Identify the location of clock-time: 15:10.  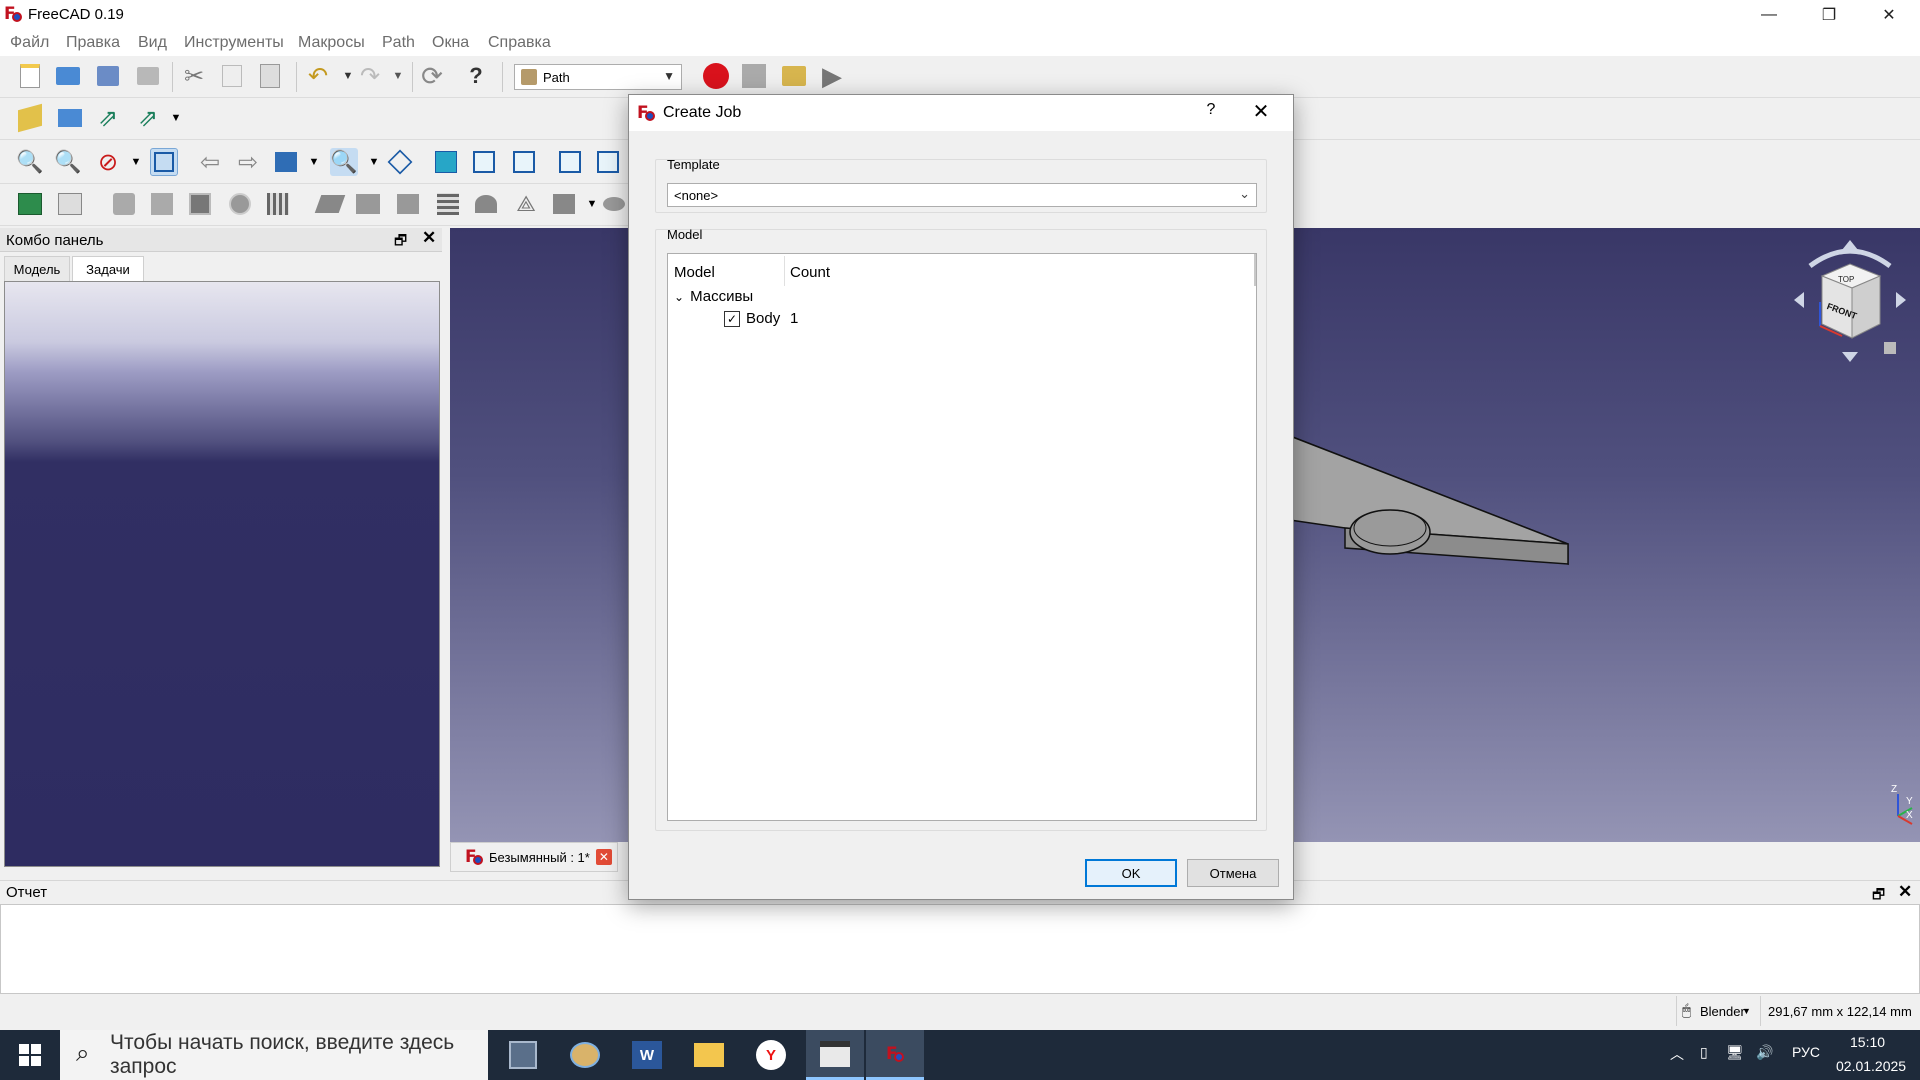
(1867, 1042).